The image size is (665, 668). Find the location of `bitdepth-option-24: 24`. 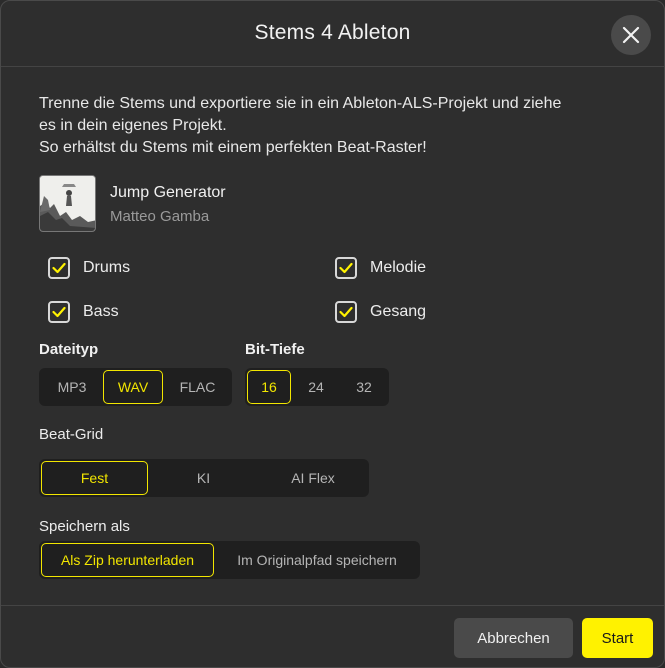

bitdepth-option-24: 24 is located at coordinates (316, 387).